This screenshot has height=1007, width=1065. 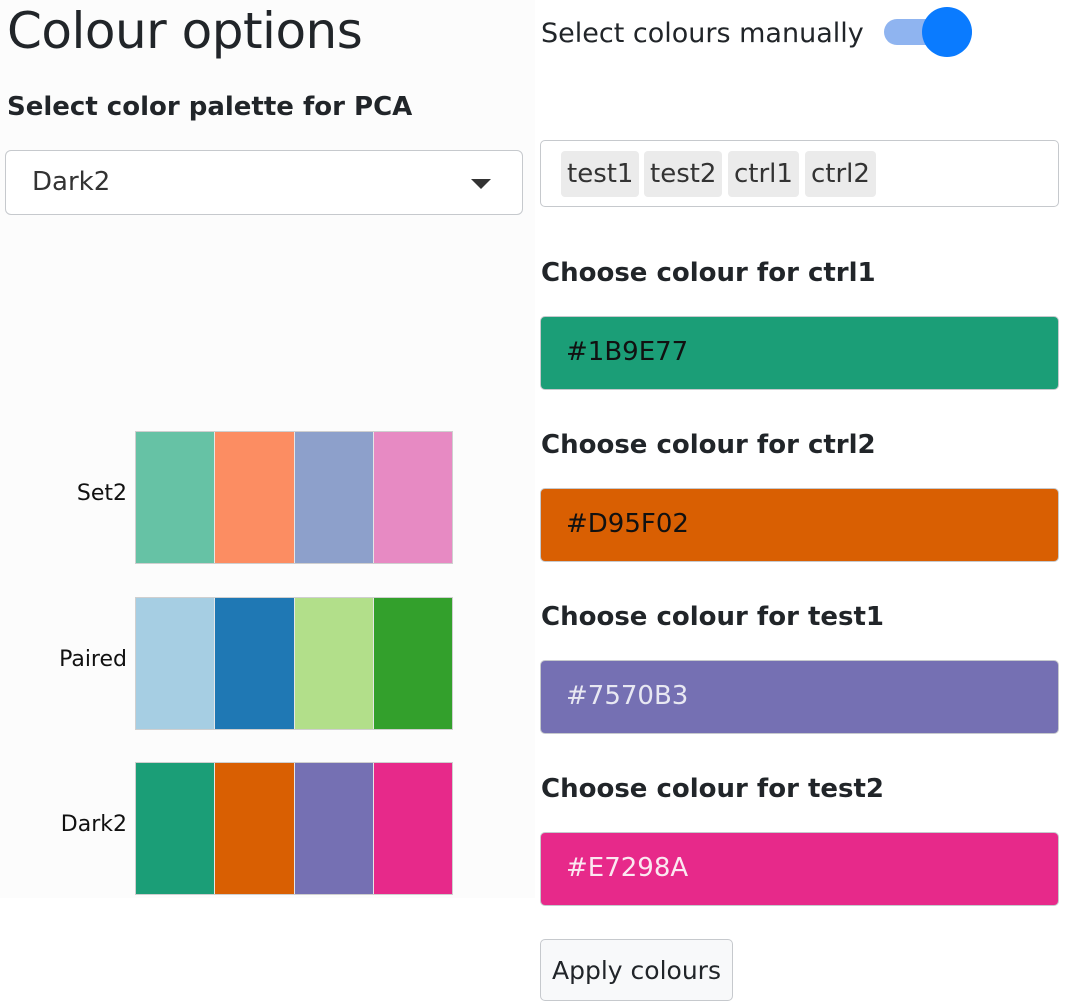 What do you see at coordinates (708, 273) in the screenshot?
I see `colour-label-ctrl1: Choose colour for ctrl1` at bounding box center [708, 273].